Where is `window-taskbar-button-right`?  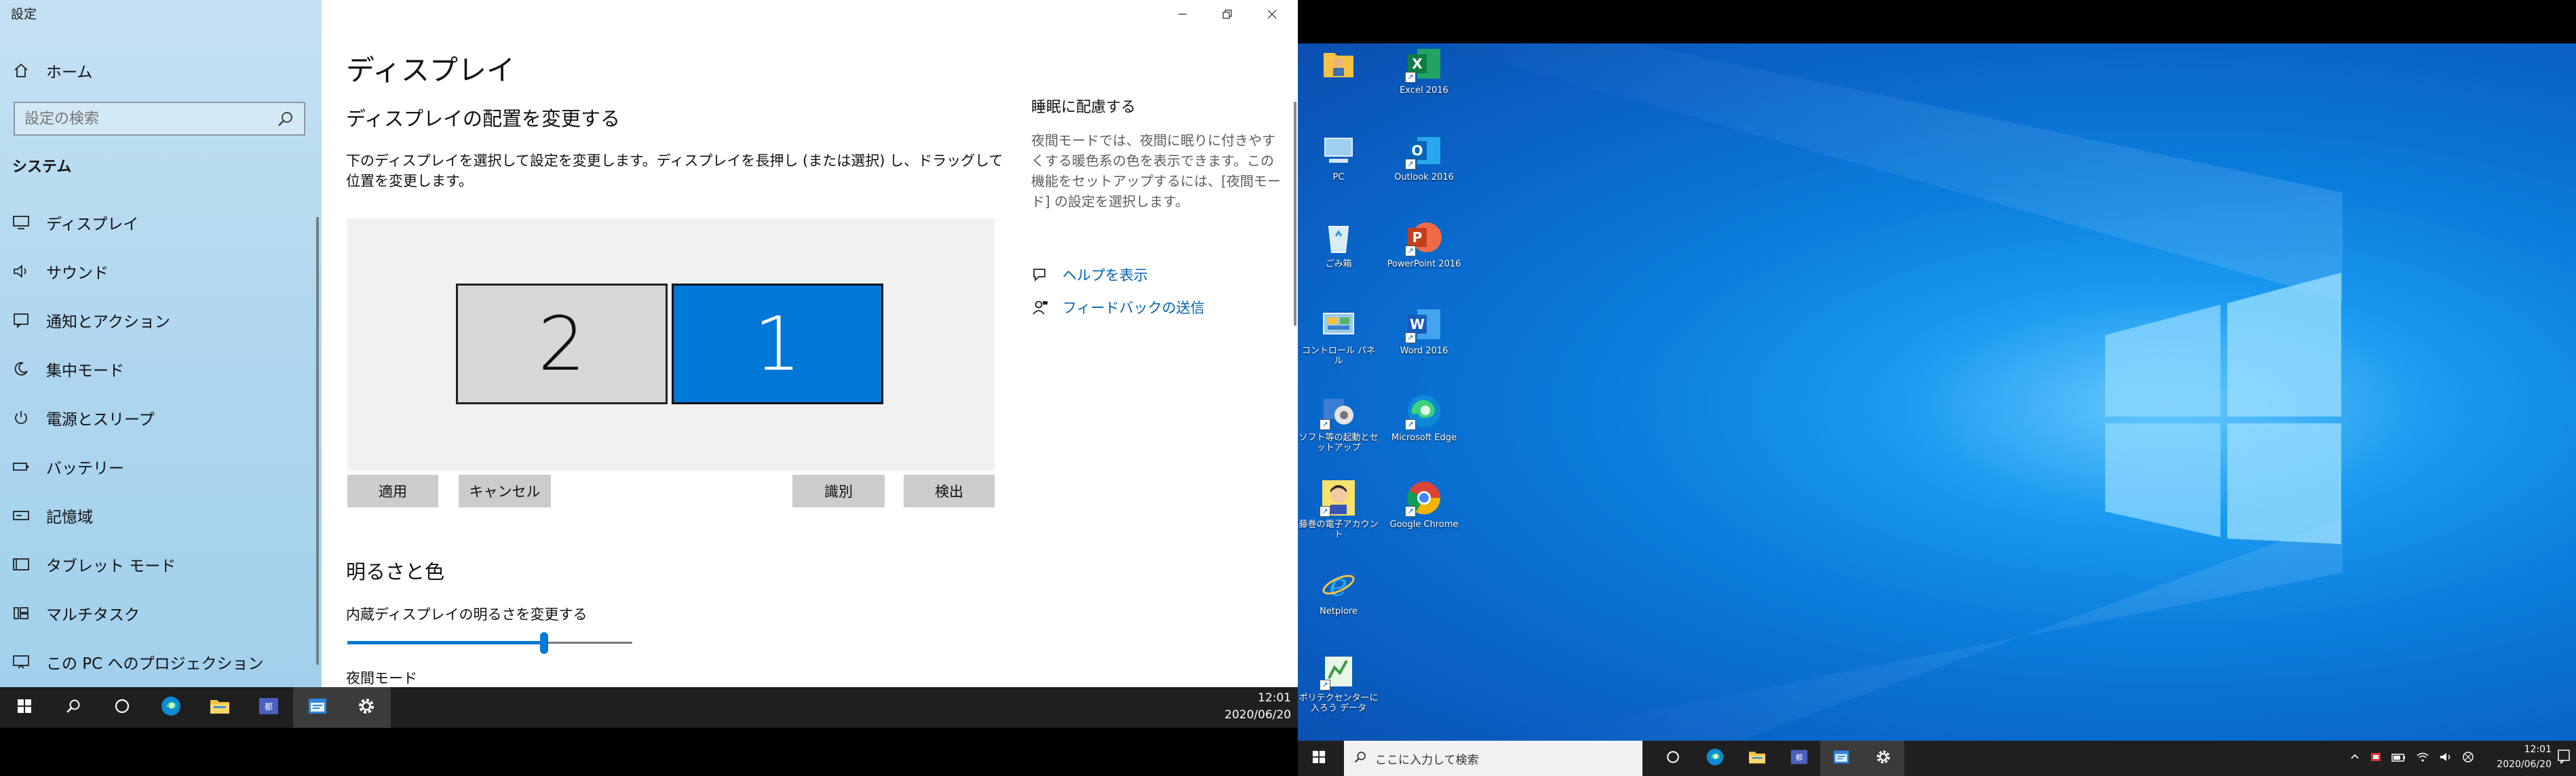 window-taskbar-button-right is located at coordinates (1841, 758).